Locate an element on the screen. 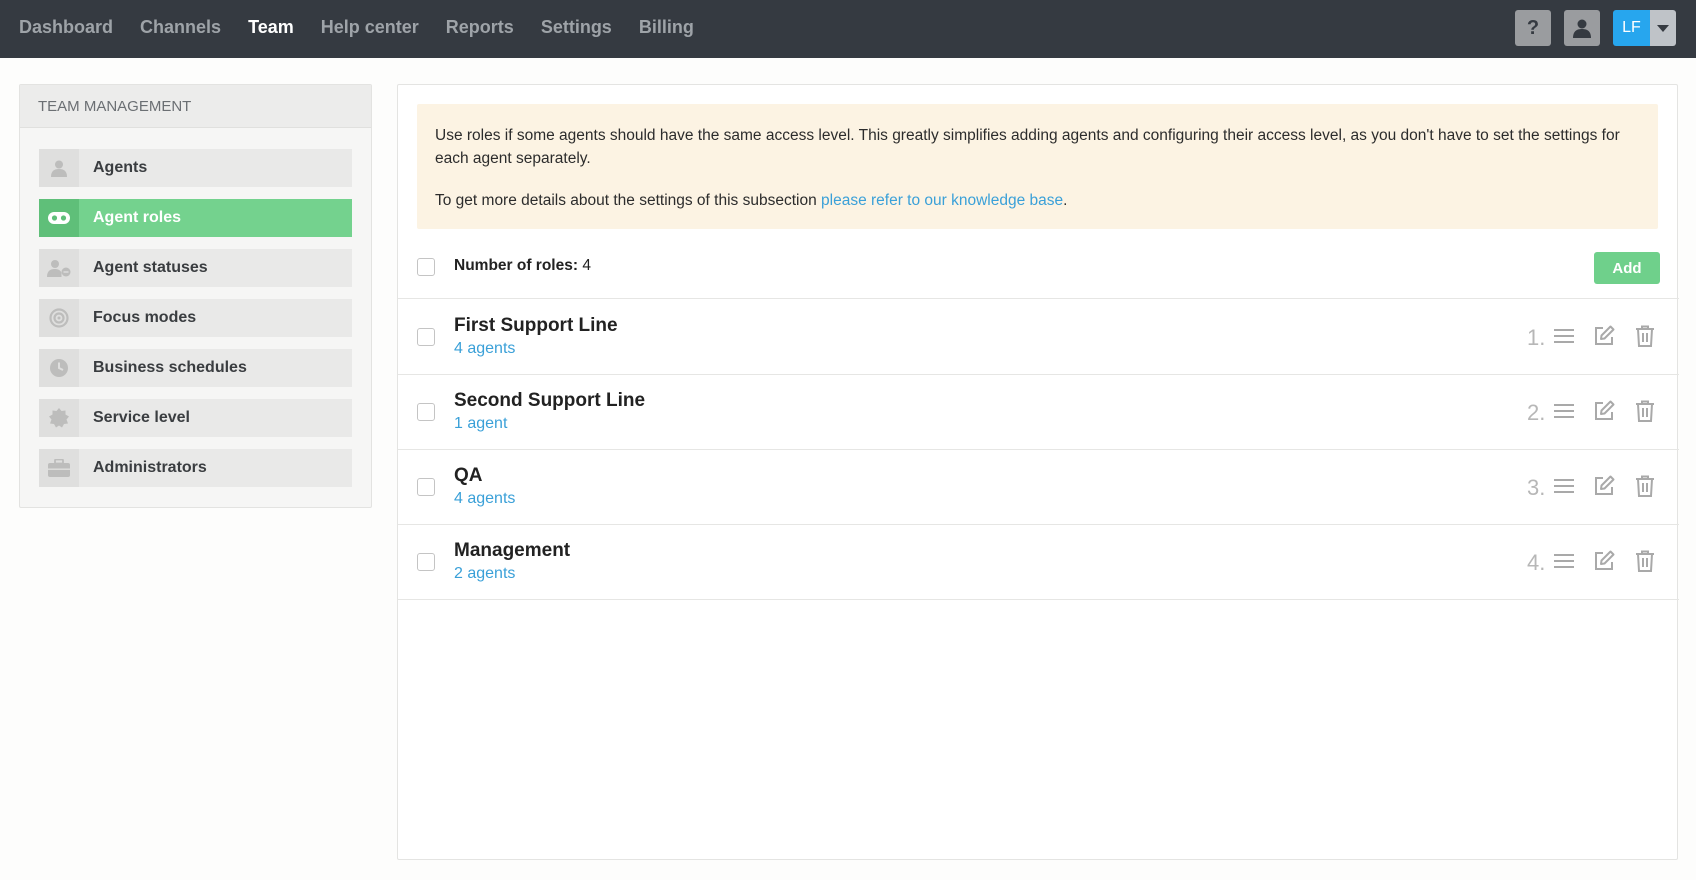 This screenshot has height=880, width=1696. nav-reports: Reports is located at coordinates (480, 27).